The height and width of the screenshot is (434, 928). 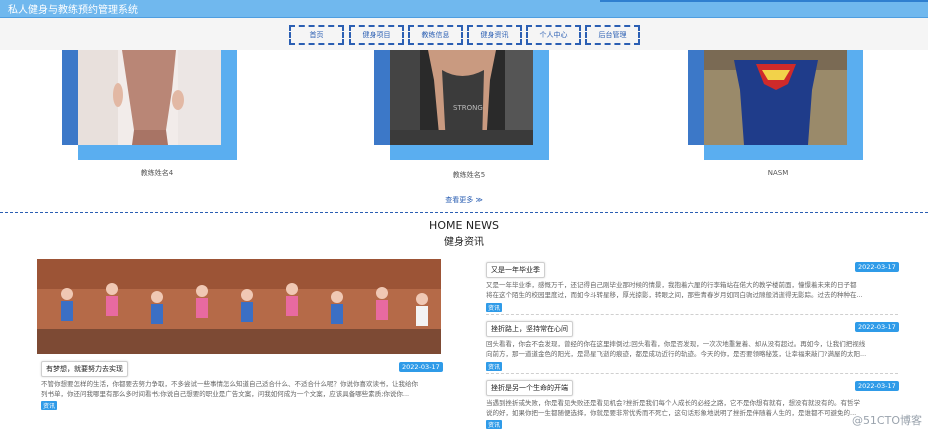 I want to click on section-divider, so click(x=464, y=212).